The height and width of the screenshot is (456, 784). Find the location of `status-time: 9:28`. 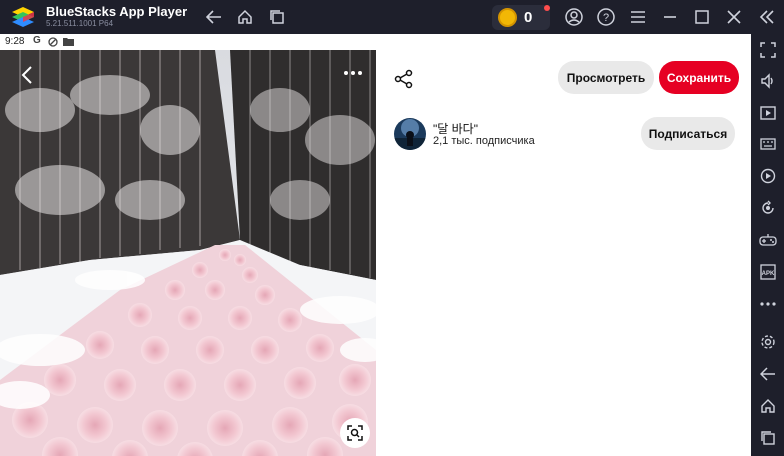

status-time: 9:28 is located at coordinates (15, 41).